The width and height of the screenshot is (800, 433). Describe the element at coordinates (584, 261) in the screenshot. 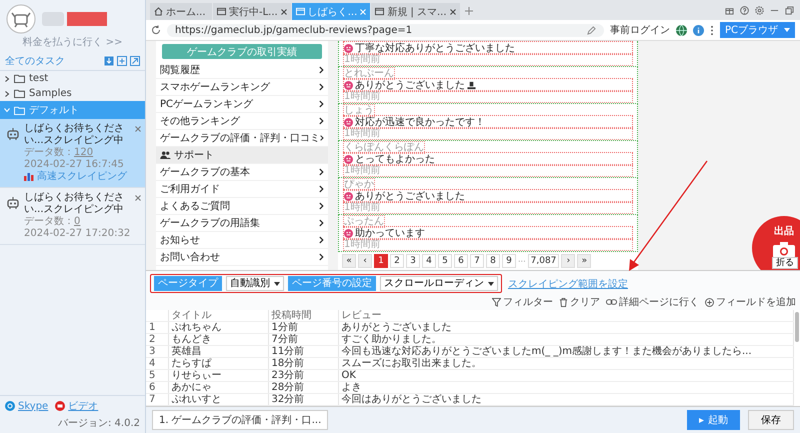

I see `page-button: »` at that location.